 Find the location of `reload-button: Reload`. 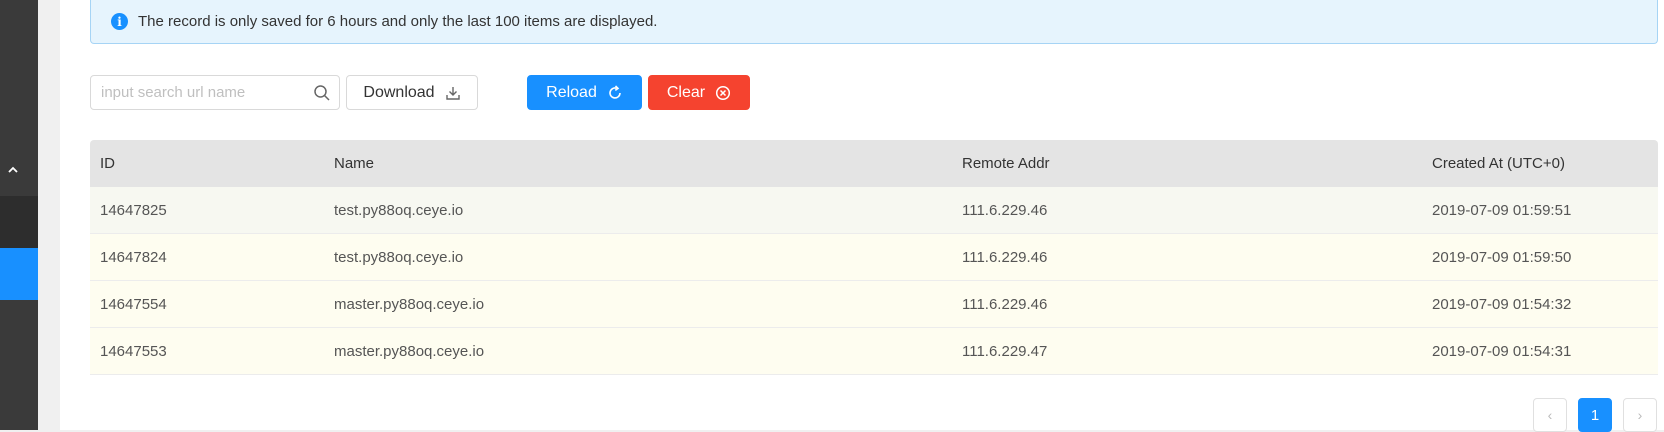

reload-button: Reload is located at coordinates (584, 92).